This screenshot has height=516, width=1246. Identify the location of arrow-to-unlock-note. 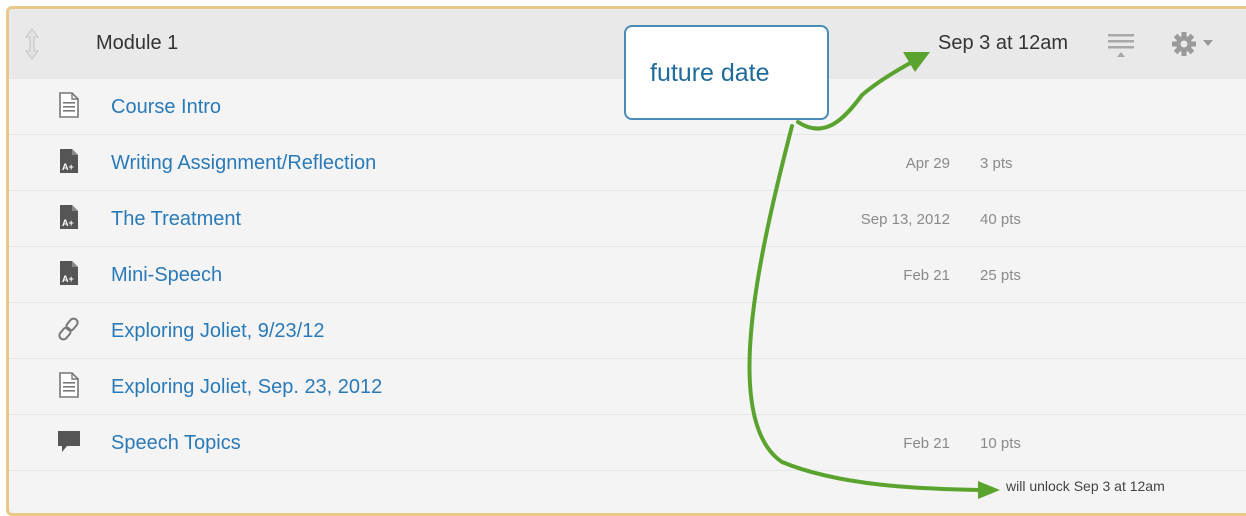
(865, 308).